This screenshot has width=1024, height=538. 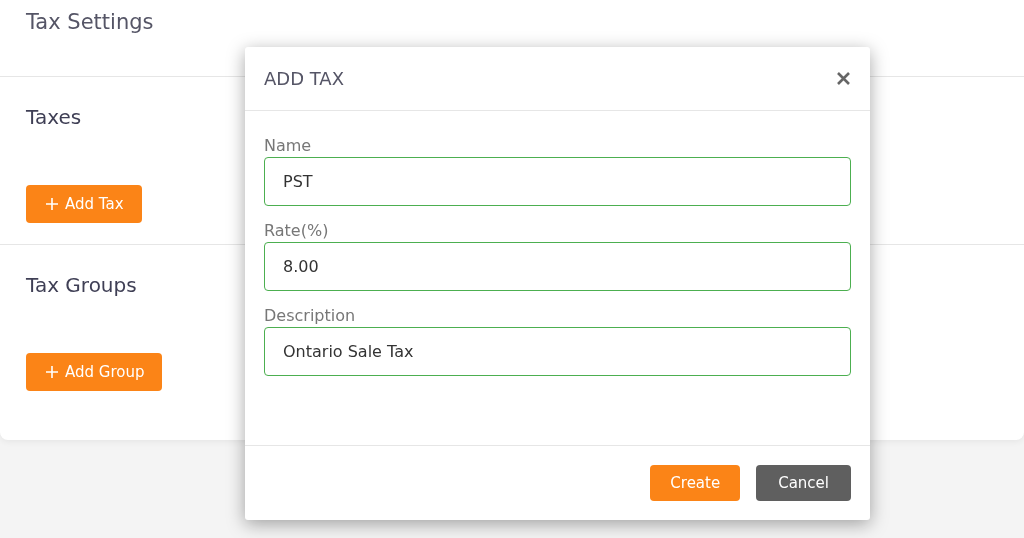 What do you see at coordinates (54, 117) in the screenshot?
I see `section-title: Taxes` at bounding box center [54, 117].